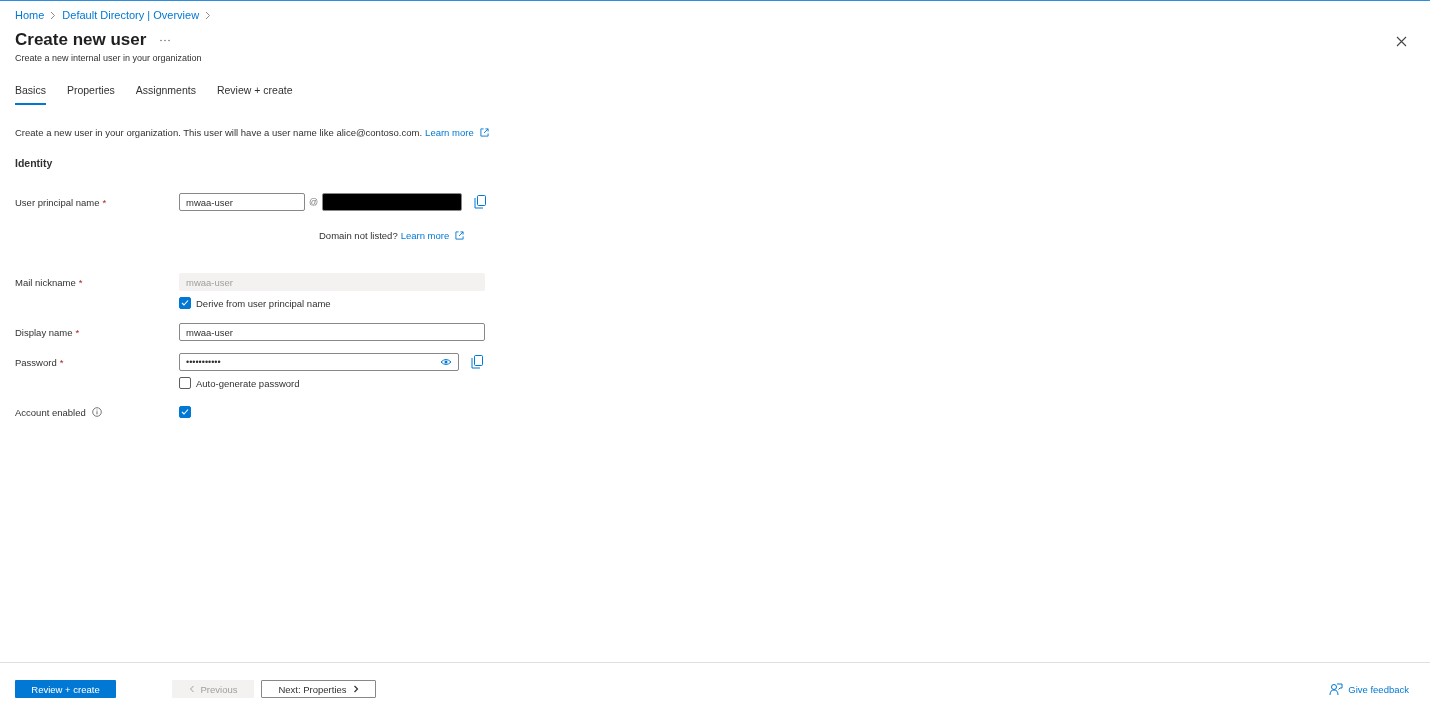 The height and width of the screenshot is (715, 1430). I want to click on next-button: Next: Properties, so click(318, 689).